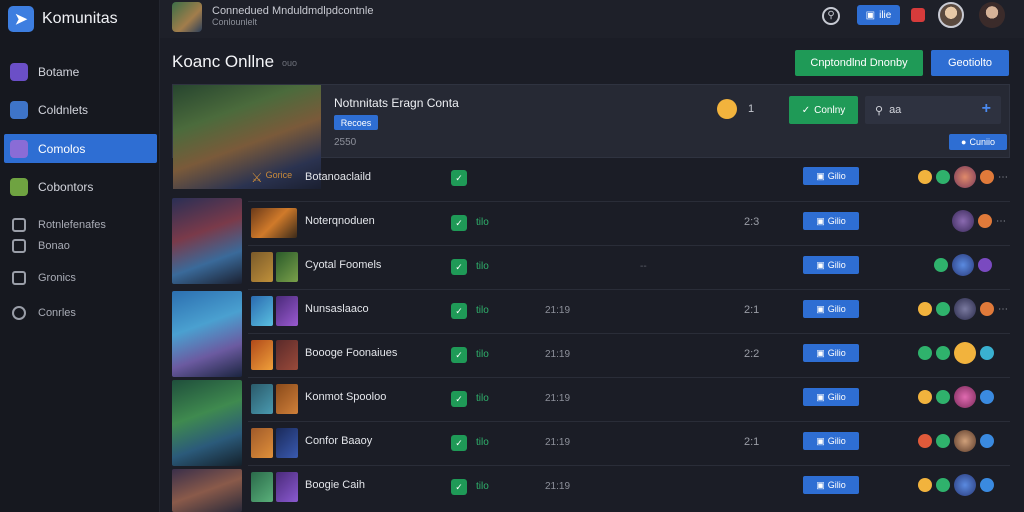 This screenshot has width=1024, height=512. Describe the element at coordinates (752, 222) in the screenshot. I see `row-number: 2:3` at that location.